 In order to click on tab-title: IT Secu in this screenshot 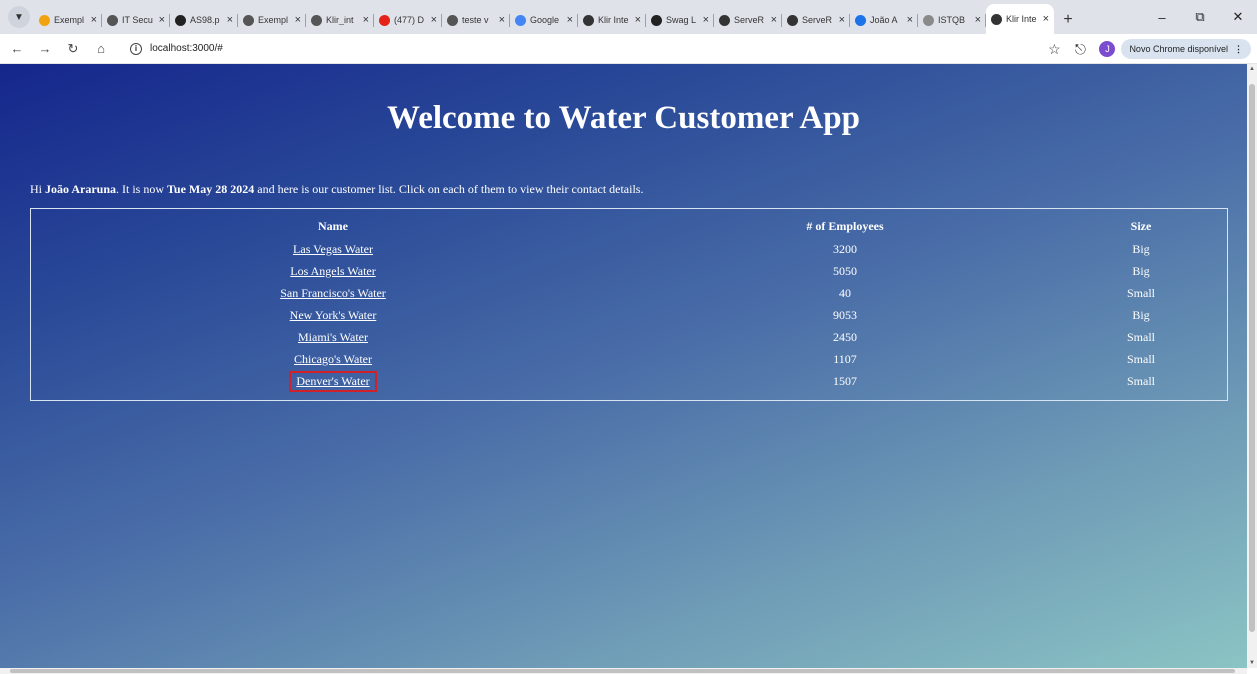, I will do `click(137, 20)`.